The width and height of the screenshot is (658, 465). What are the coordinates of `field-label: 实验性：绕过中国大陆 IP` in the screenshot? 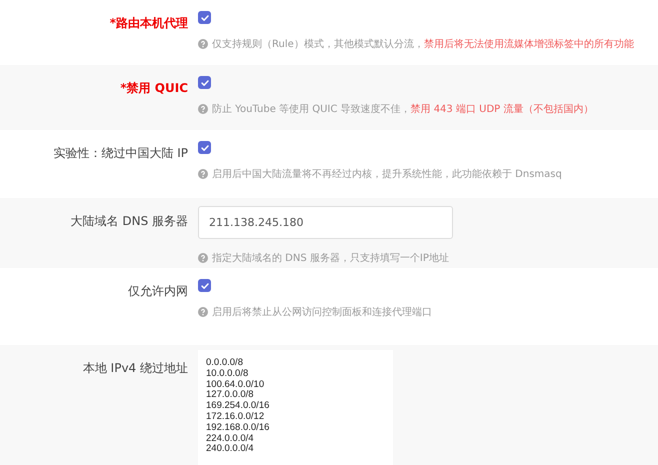 It's located at (120, 153).